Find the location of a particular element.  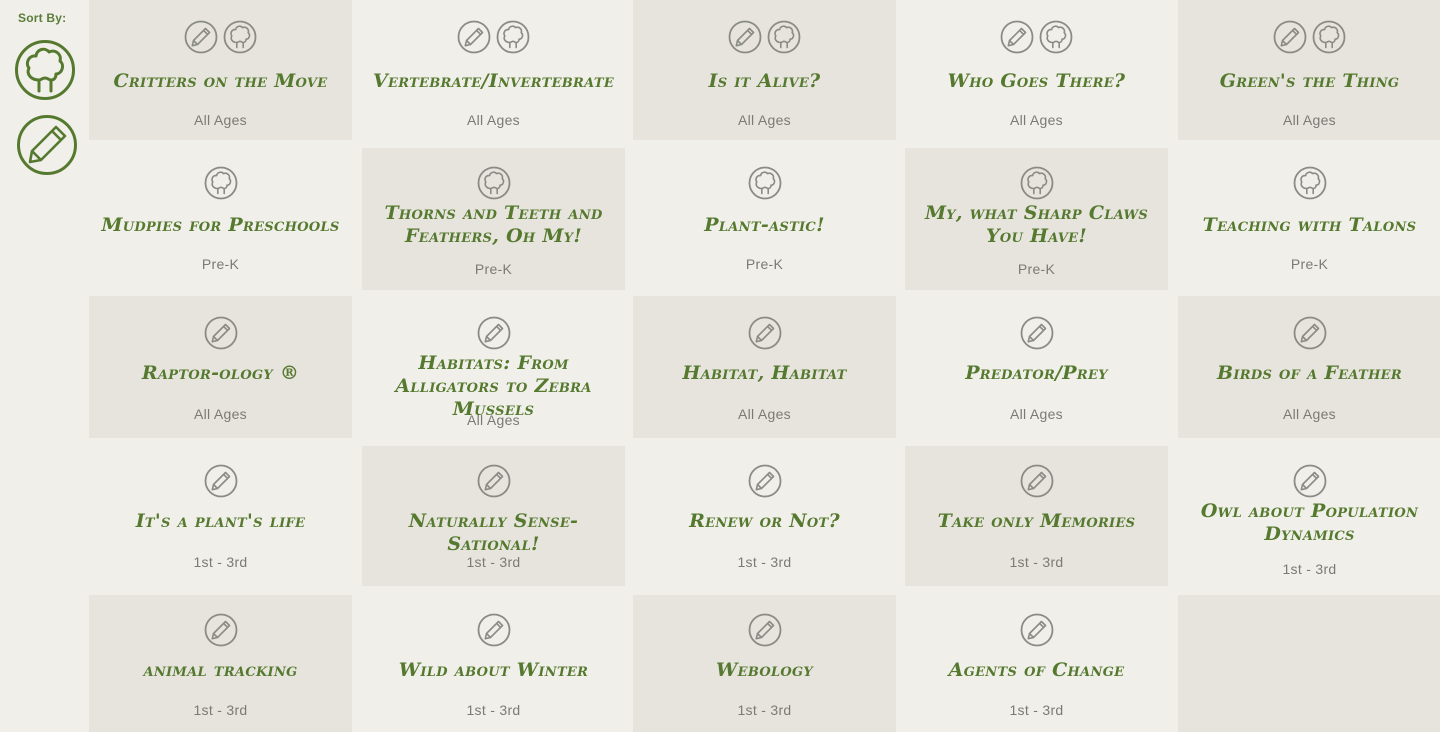

program-title: Predator/Prey is located at coordinates (1036, 373).